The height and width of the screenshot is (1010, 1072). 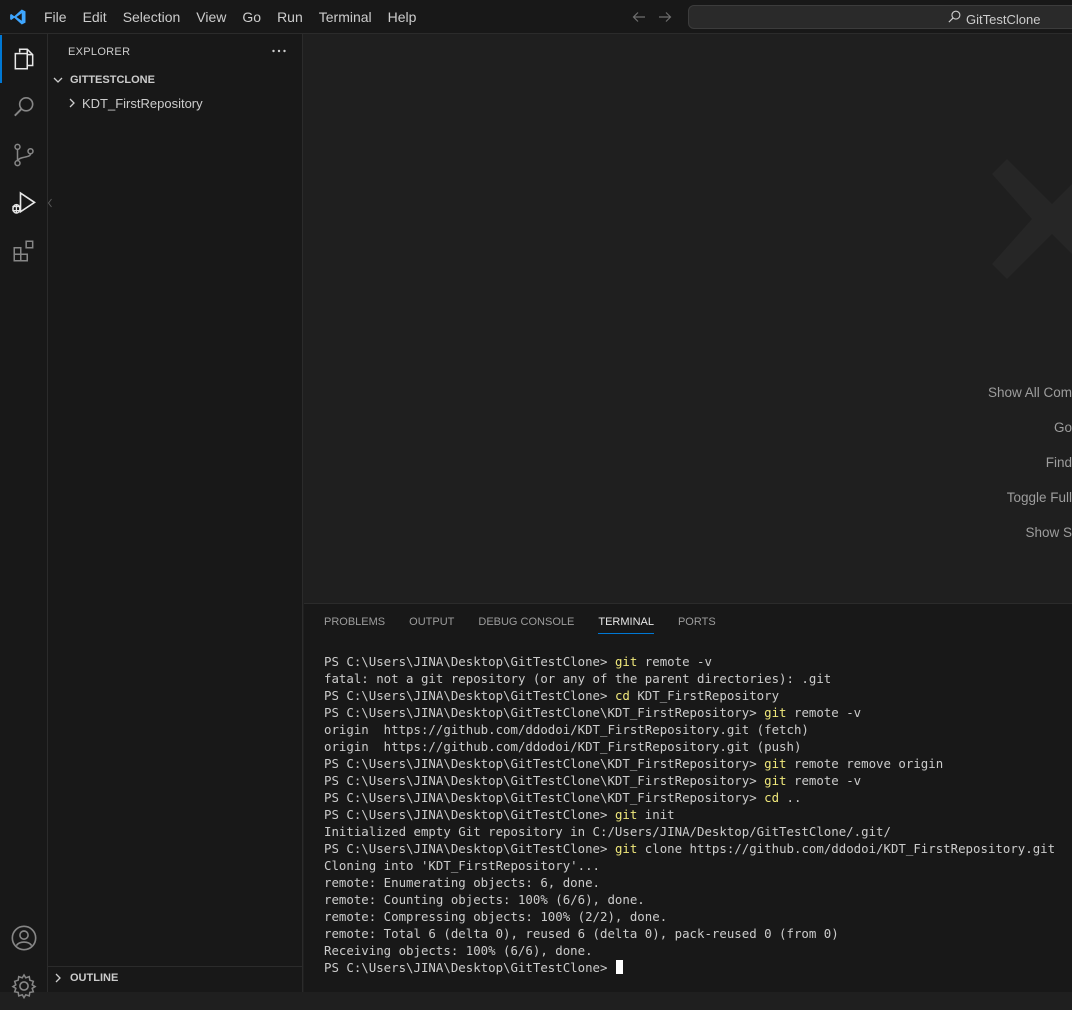 What do you see at coordinates (251, 17) in the screenshot?
I see `menu-go: Go` at bounding box center [251, 17].